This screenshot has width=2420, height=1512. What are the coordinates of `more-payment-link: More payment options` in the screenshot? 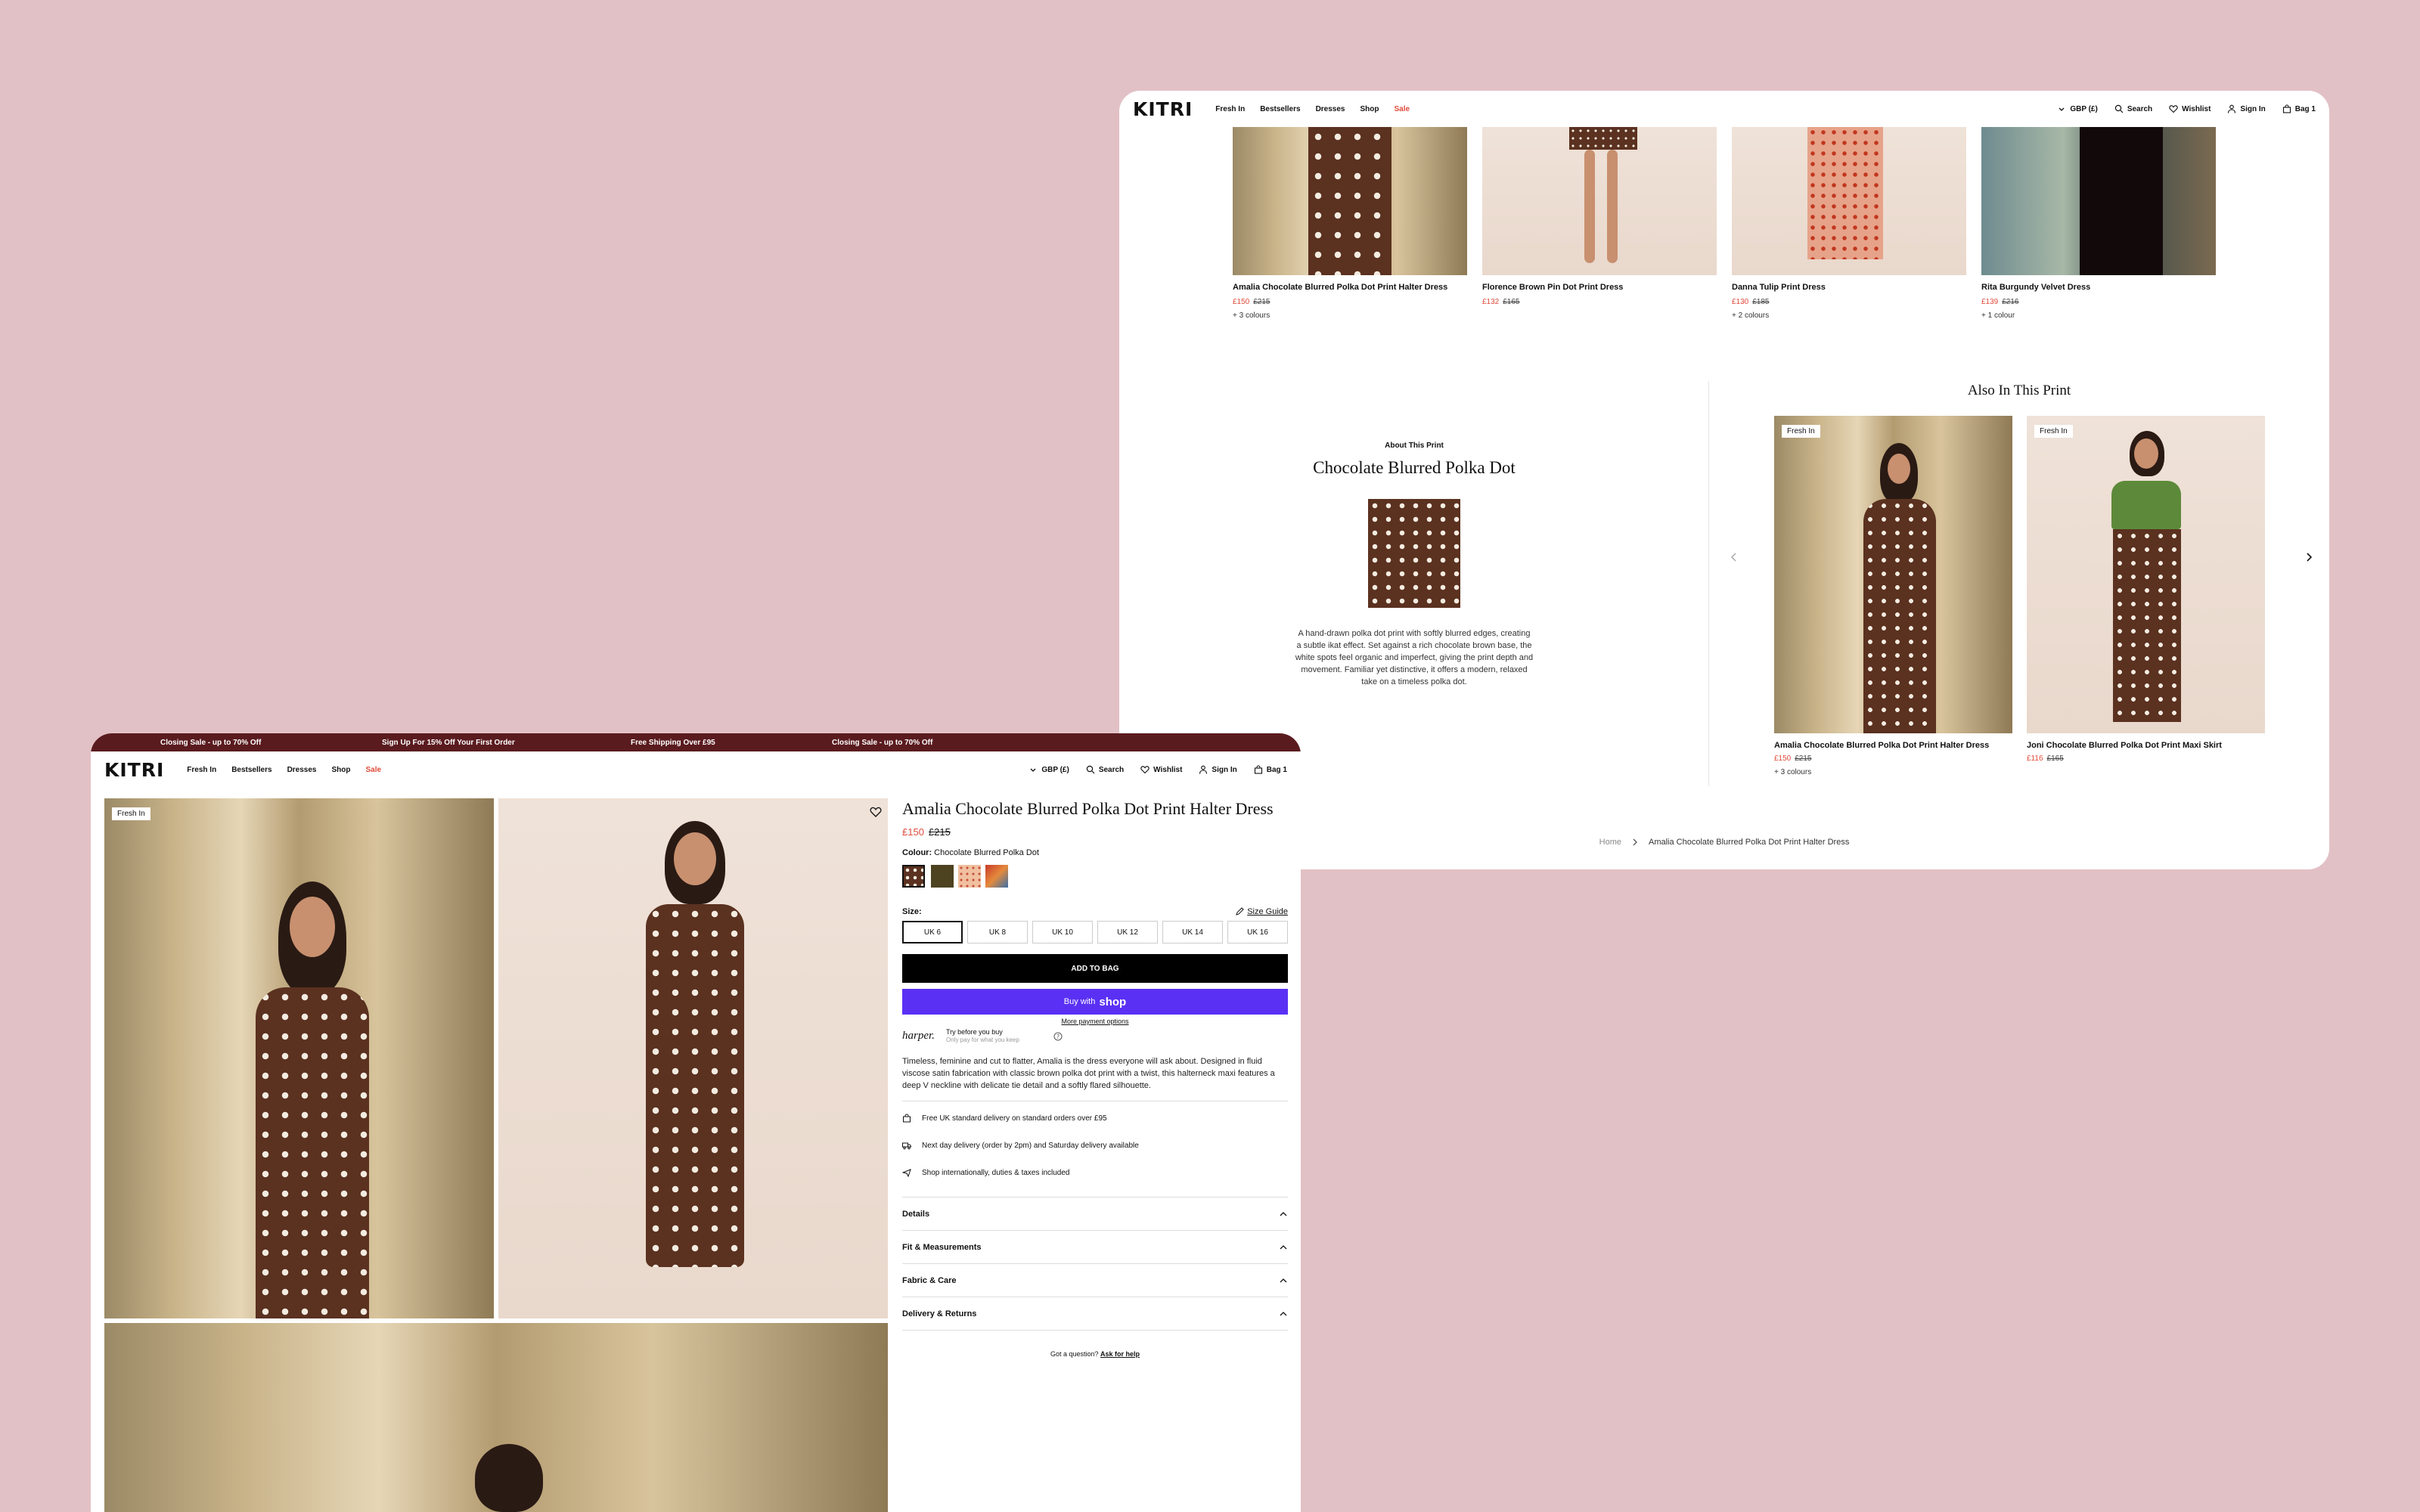 It's located at (1095, 1021).